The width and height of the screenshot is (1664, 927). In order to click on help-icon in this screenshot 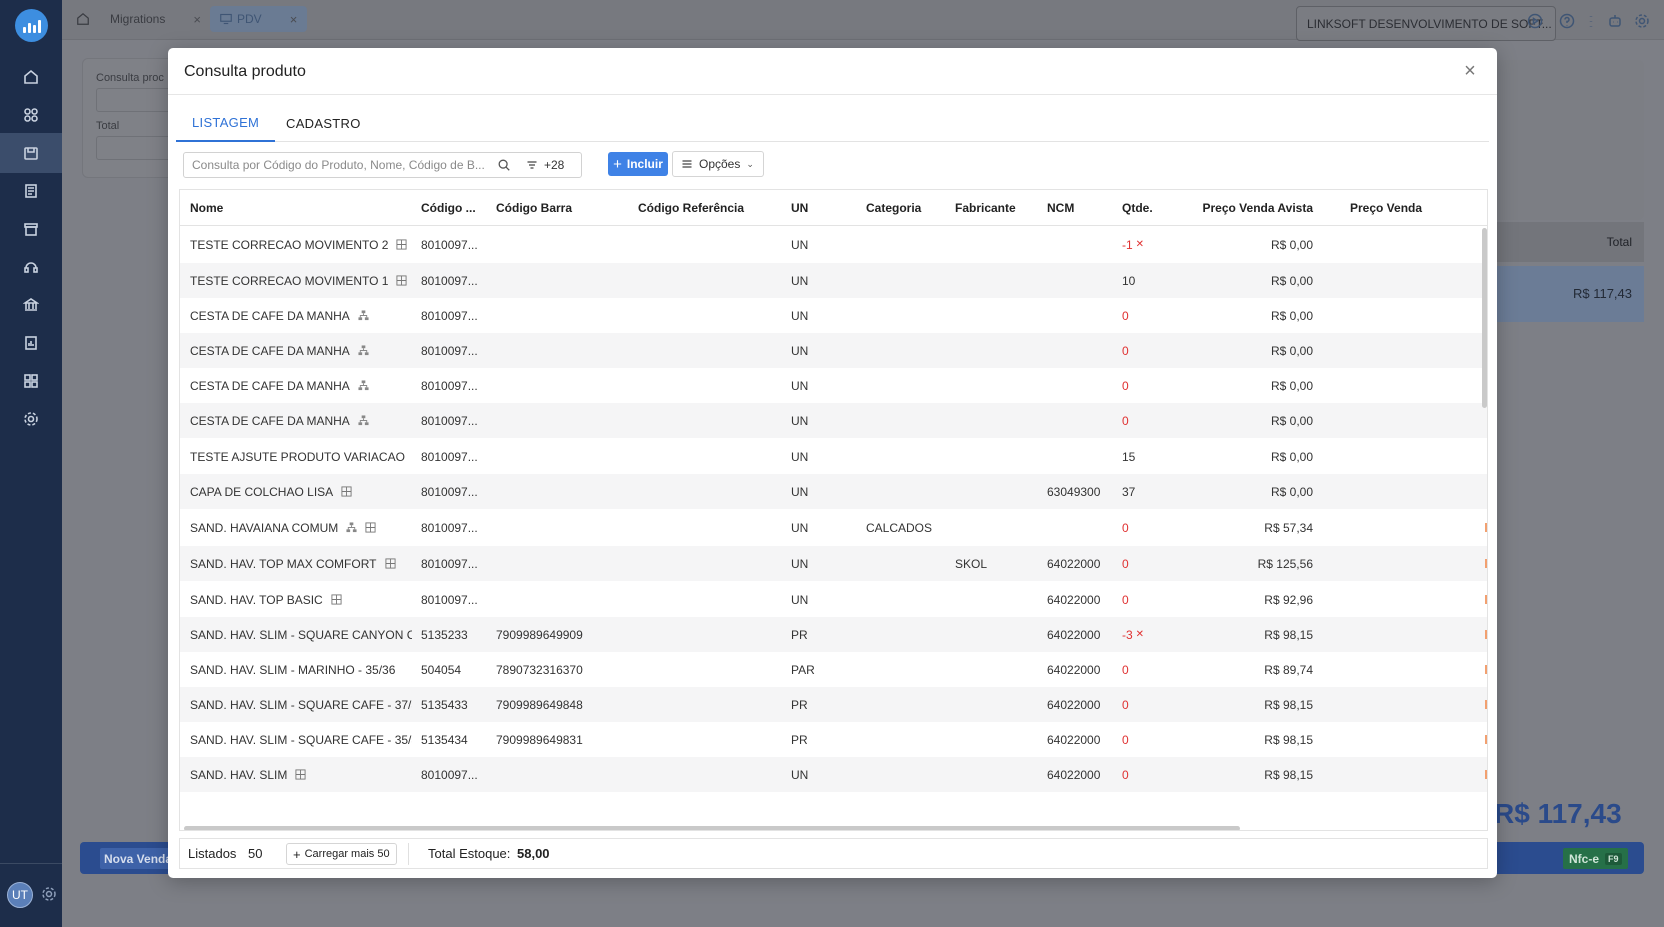, I will do `click(1567, 21)`.